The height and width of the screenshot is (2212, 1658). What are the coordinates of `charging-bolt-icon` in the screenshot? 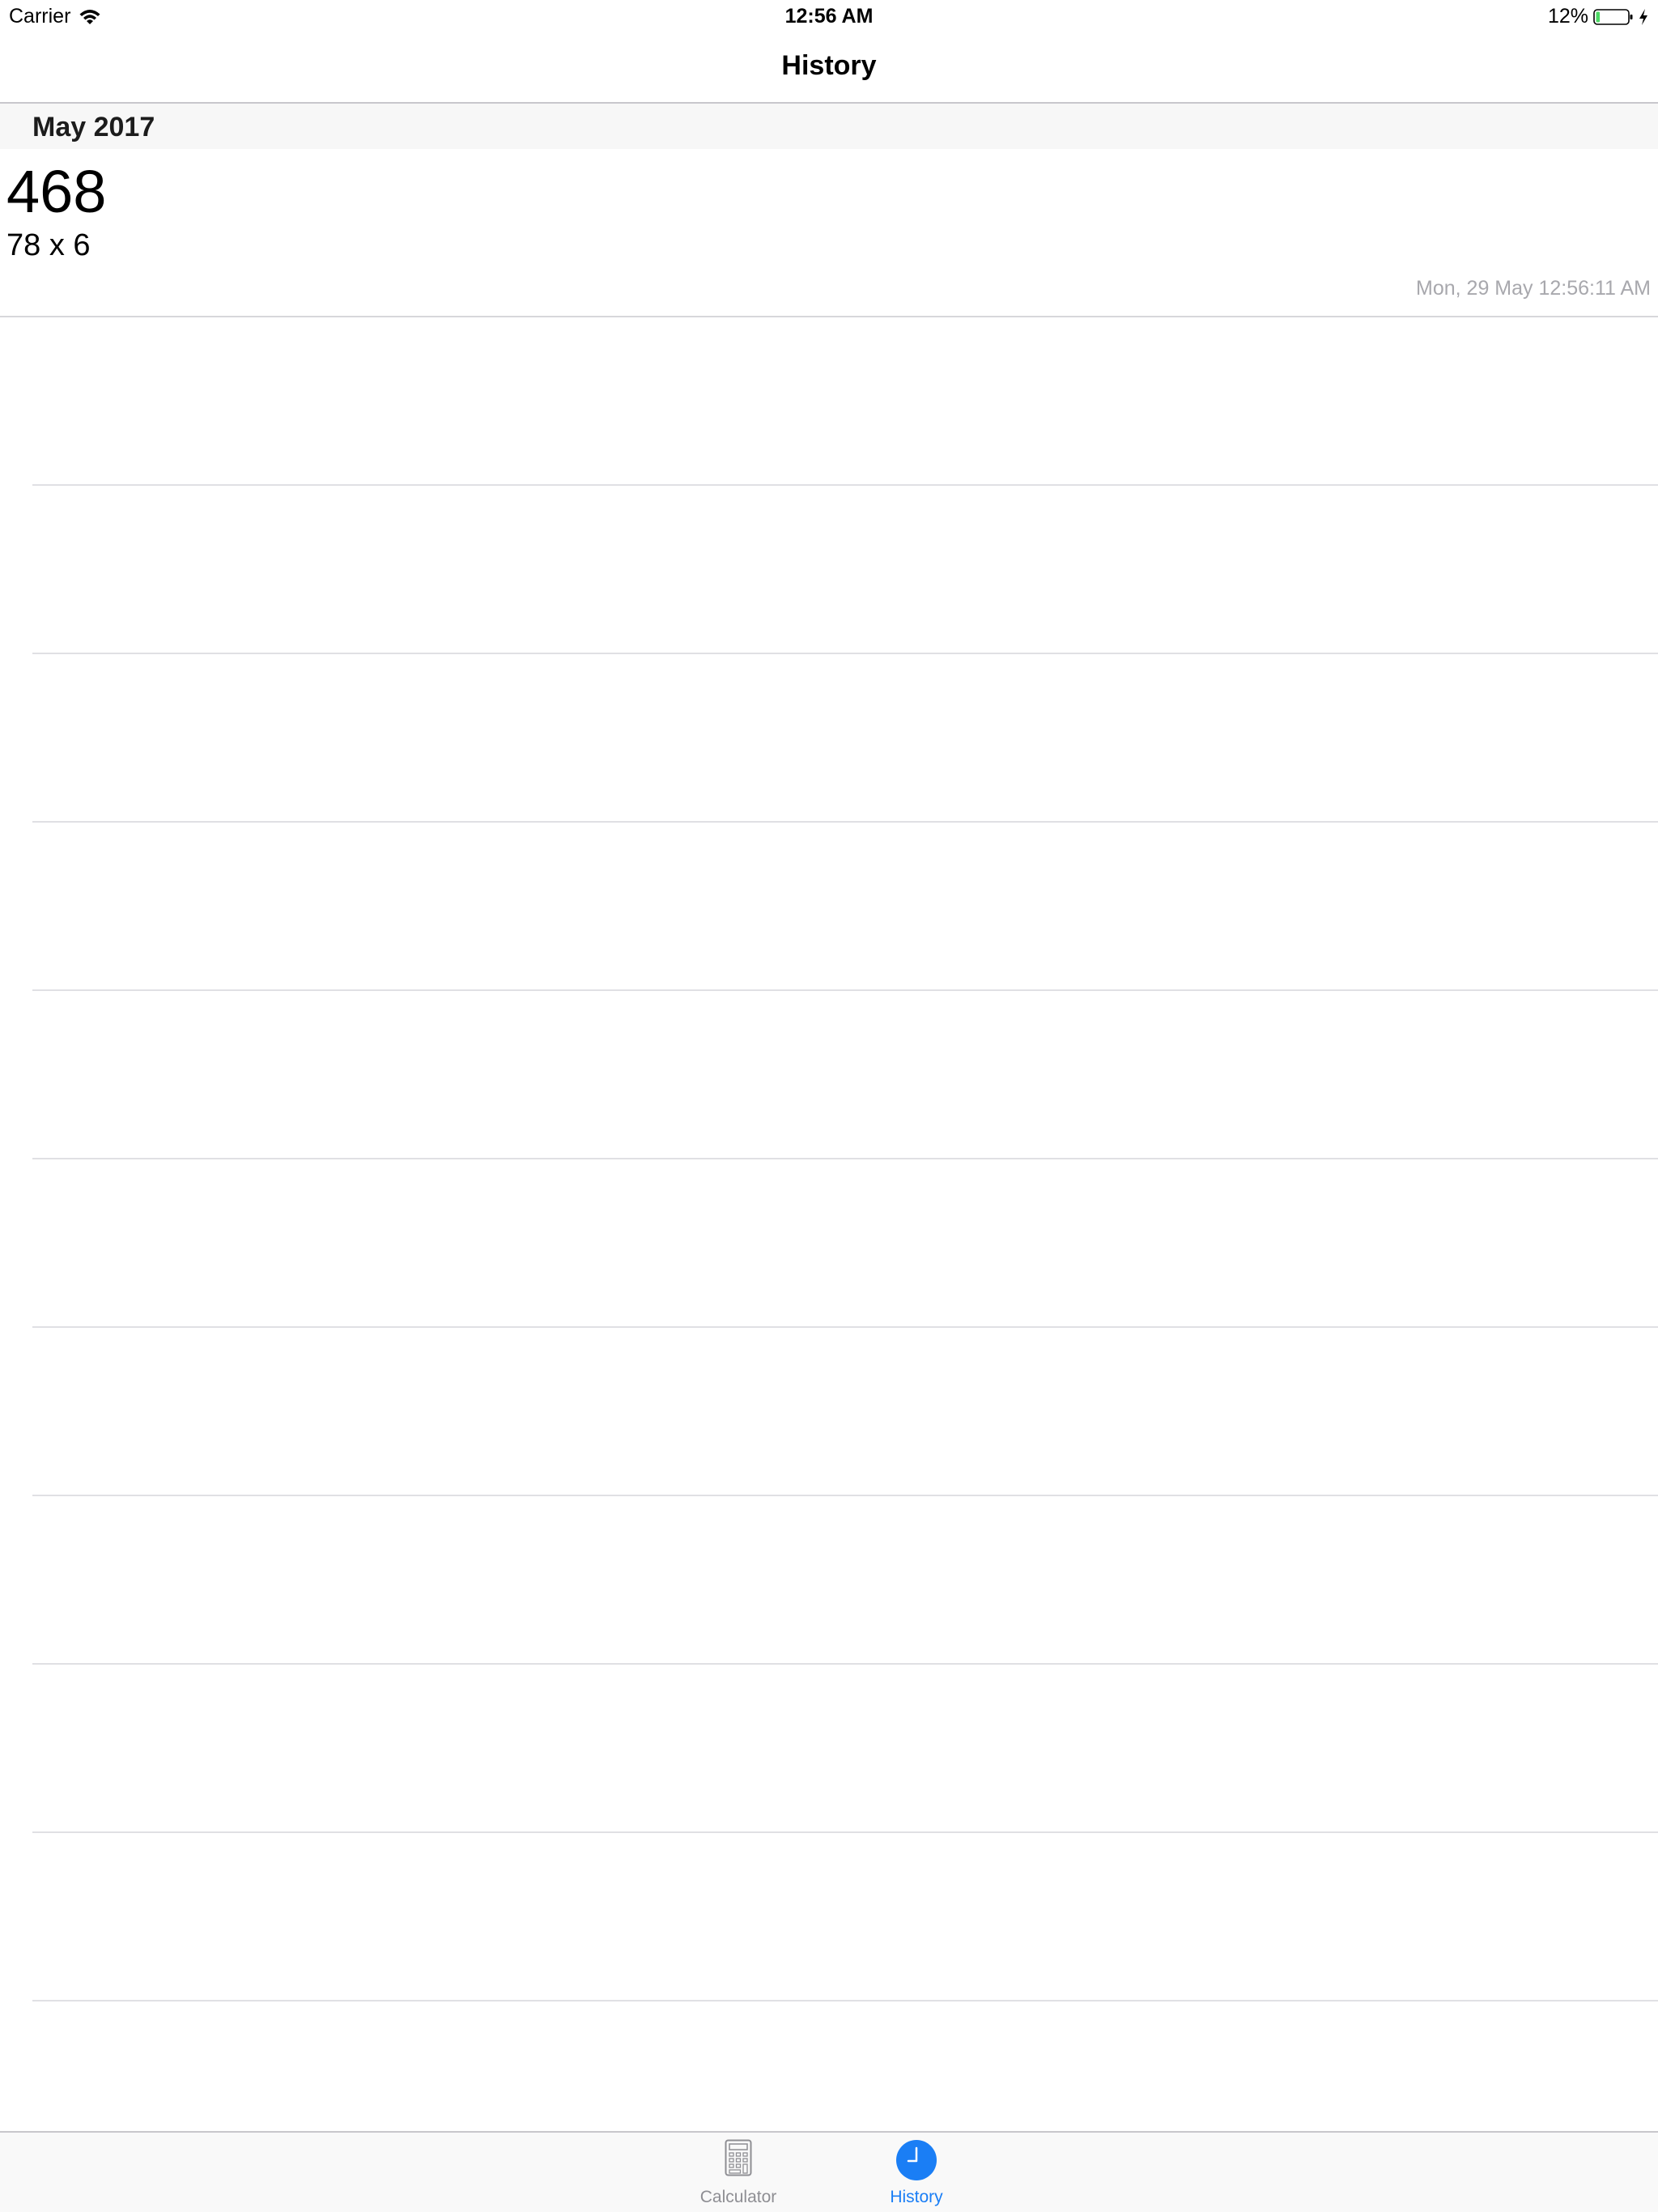 It's located at (1643, 16).